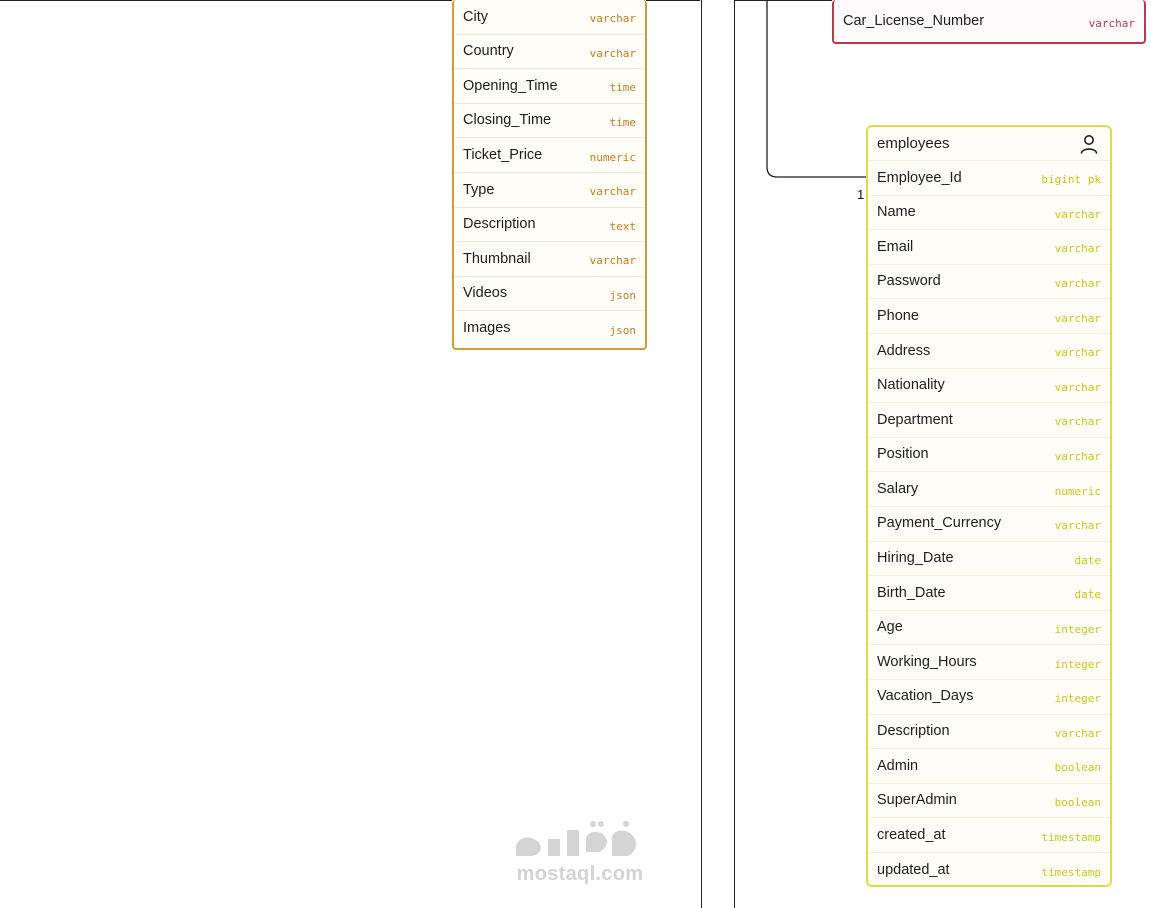 The height and width of the screenshot is (908, 1151). Describe the element at coordinates (549, 190) in the screenshot. I see `table-row: Type varchar` at that location.